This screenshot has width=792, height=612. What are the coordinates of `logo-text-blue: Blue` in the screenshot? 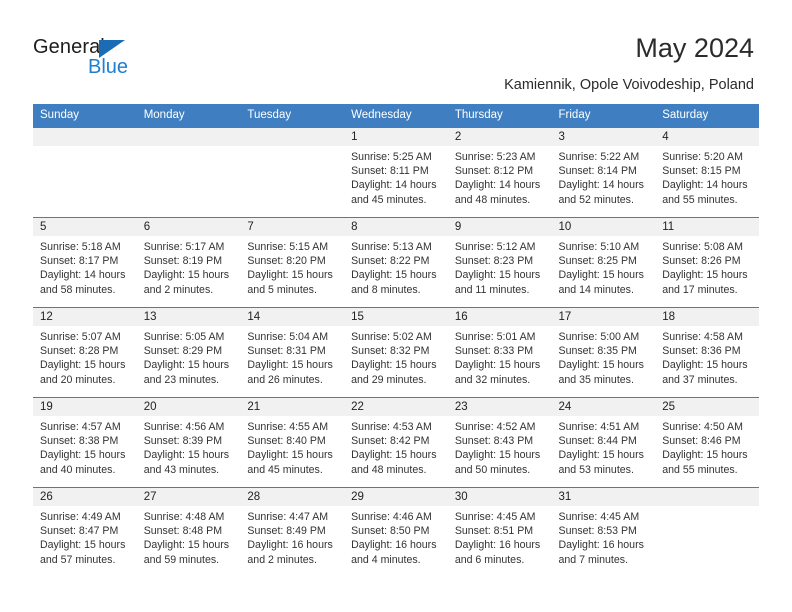 It's located at (108, 67).